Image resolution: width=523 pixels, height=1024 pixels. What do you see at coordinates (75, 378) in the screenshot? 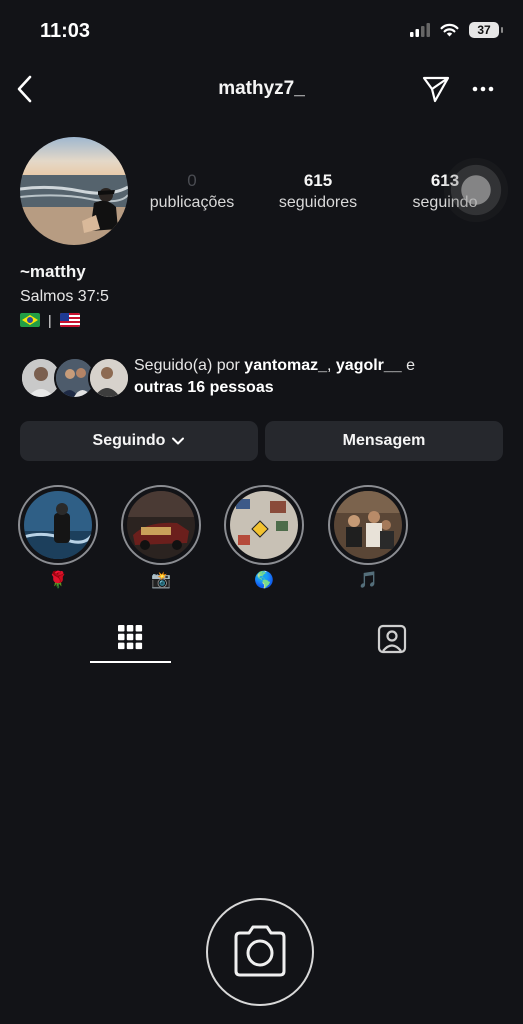
I see `mutual-followers-avatars` at bounding box center [75, 378].